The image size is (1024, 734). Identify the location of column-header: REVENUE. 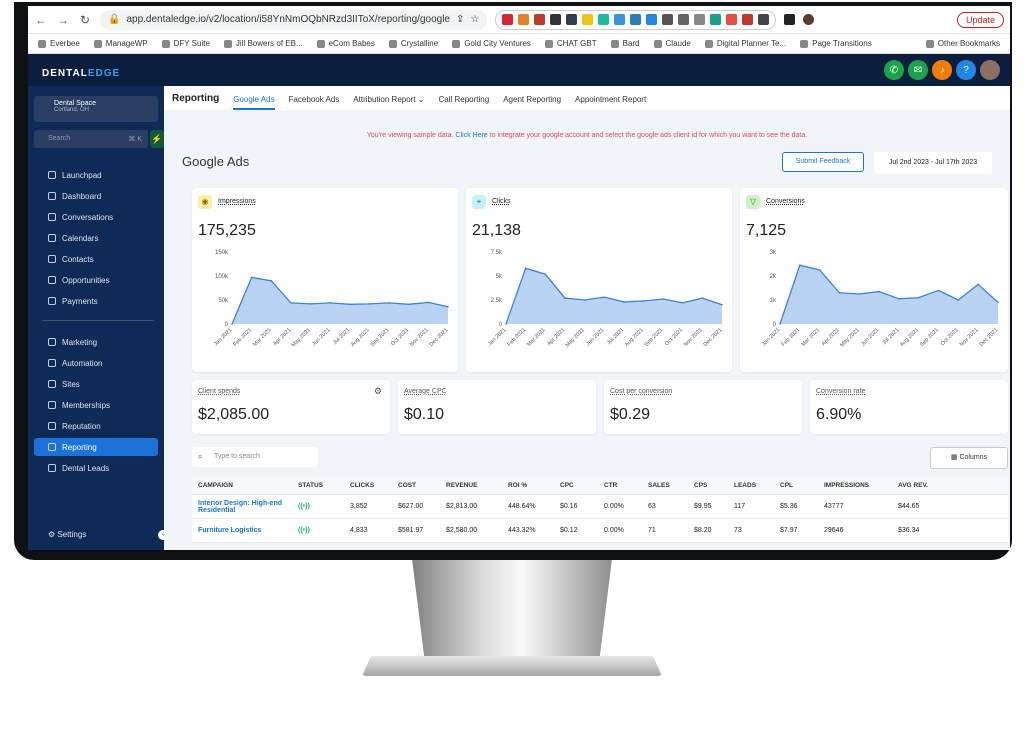
(471, 485).